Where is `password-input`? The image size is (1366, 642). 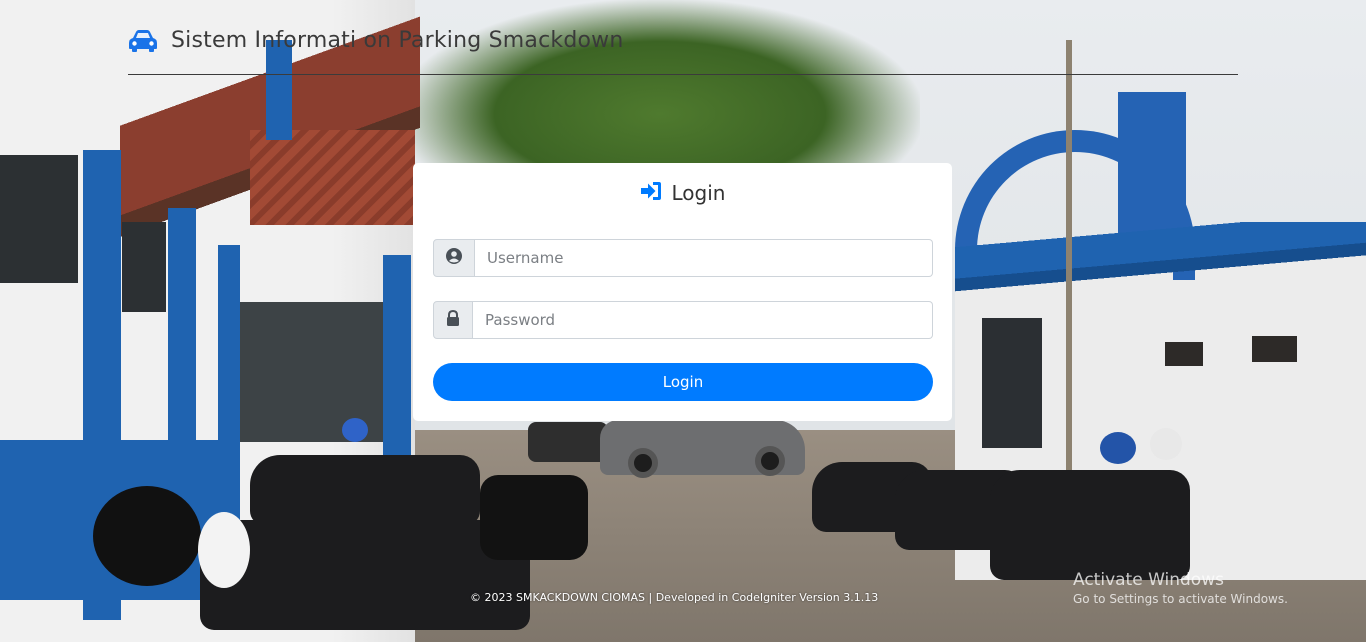 password-input is located at coordinates (703, 320).